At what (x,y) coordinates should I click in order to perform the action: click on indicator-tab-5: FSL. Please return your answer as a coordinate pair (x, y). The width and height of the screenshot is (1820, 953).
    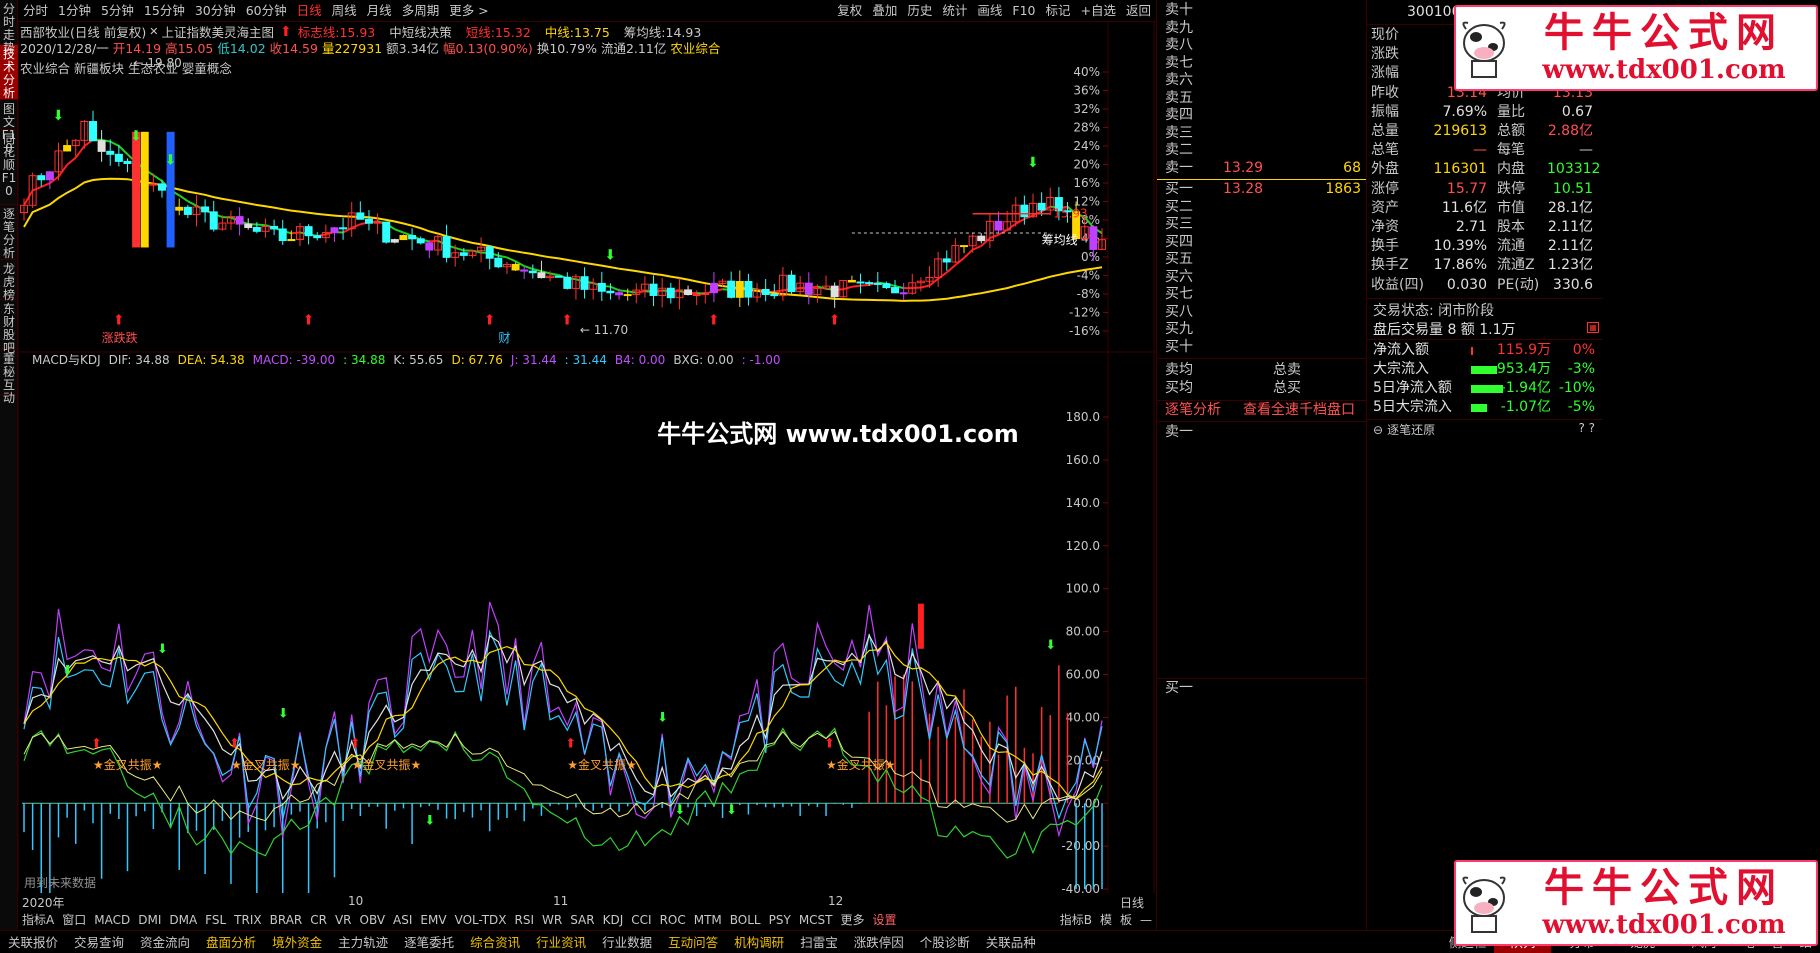
    Looking at the image, I should click on (215, 920).